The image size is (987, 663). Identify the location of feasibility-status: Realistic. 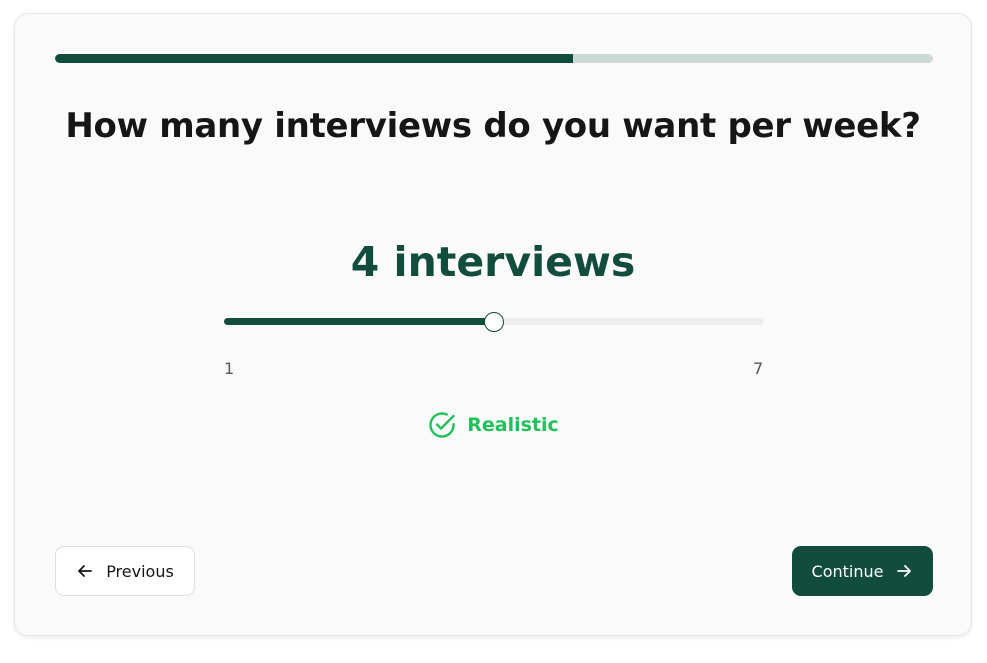
(493, 425).